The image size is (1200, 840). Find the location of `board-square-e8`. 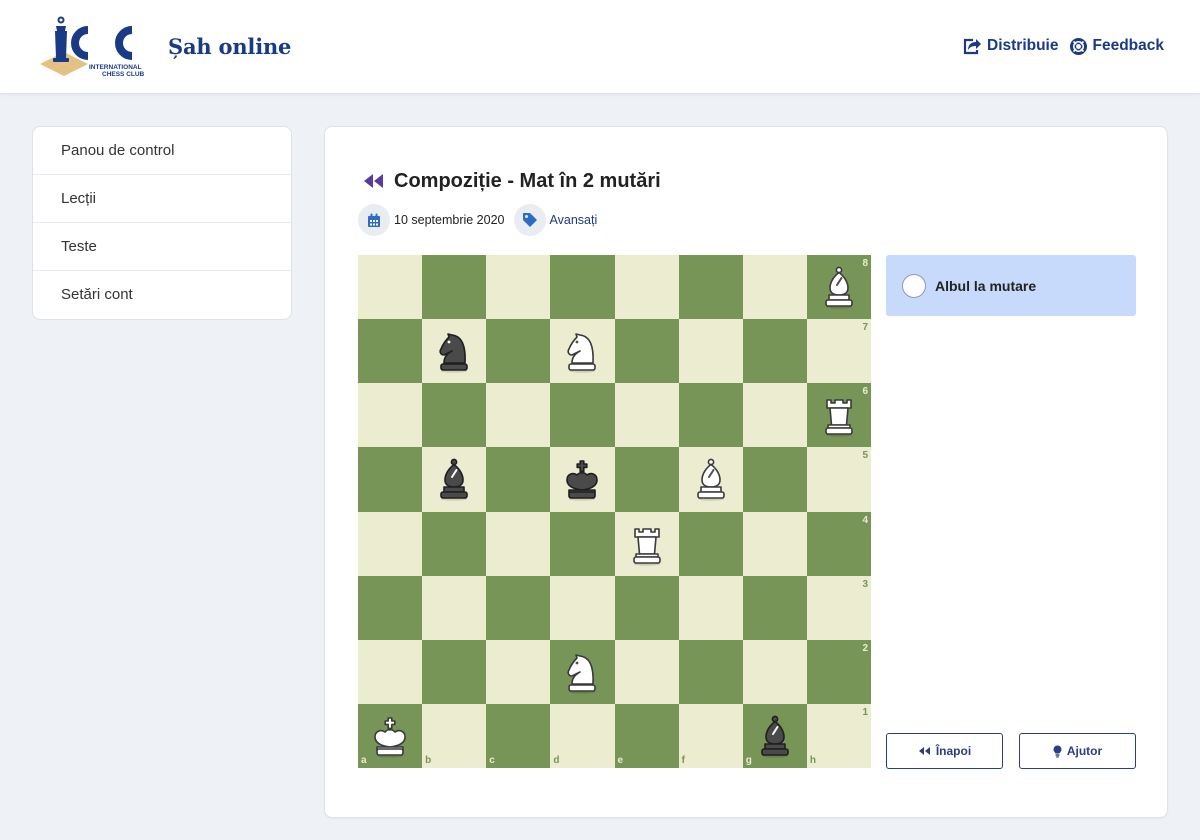

board-square-e8 is located at coordinates (646, 287).